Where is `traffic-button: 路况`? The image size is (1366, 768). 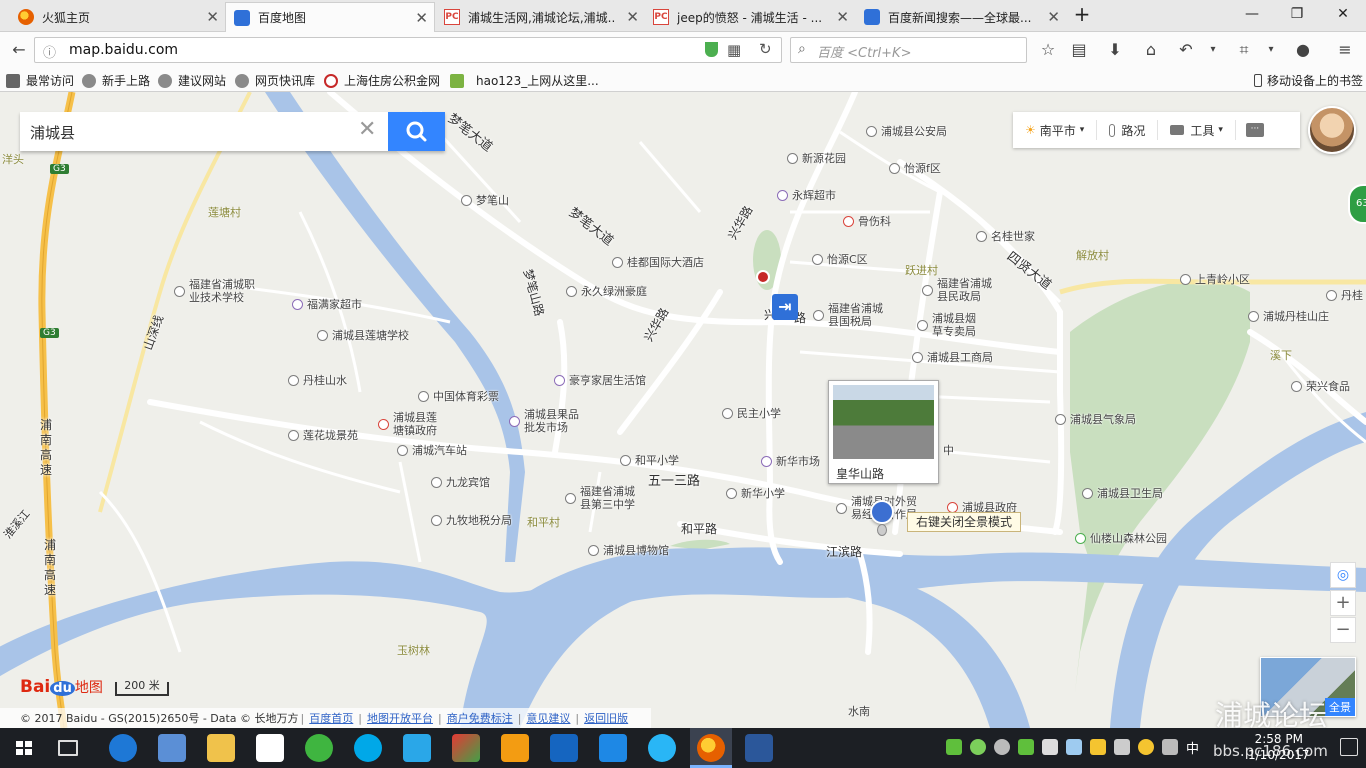
traffic-button: 路况 is located at coordinates (1128, 130).